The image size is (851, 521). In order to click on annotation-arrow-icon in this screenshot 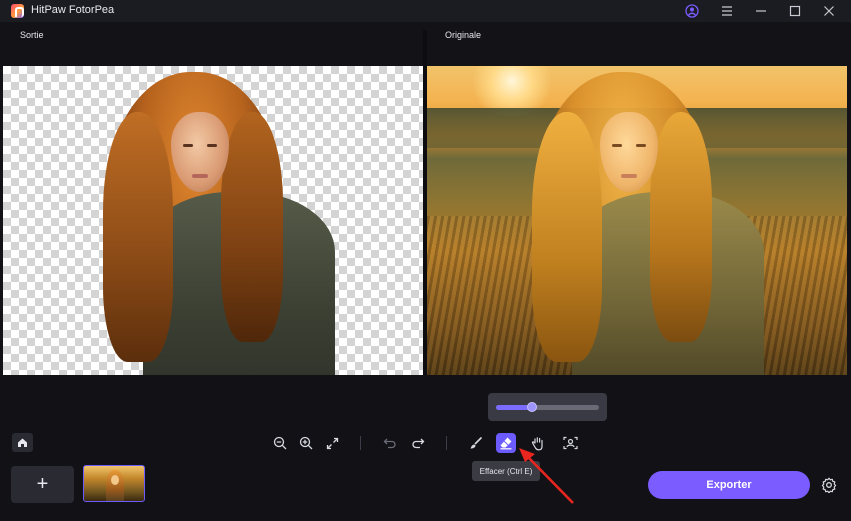, I will do `click(546, 476)`.